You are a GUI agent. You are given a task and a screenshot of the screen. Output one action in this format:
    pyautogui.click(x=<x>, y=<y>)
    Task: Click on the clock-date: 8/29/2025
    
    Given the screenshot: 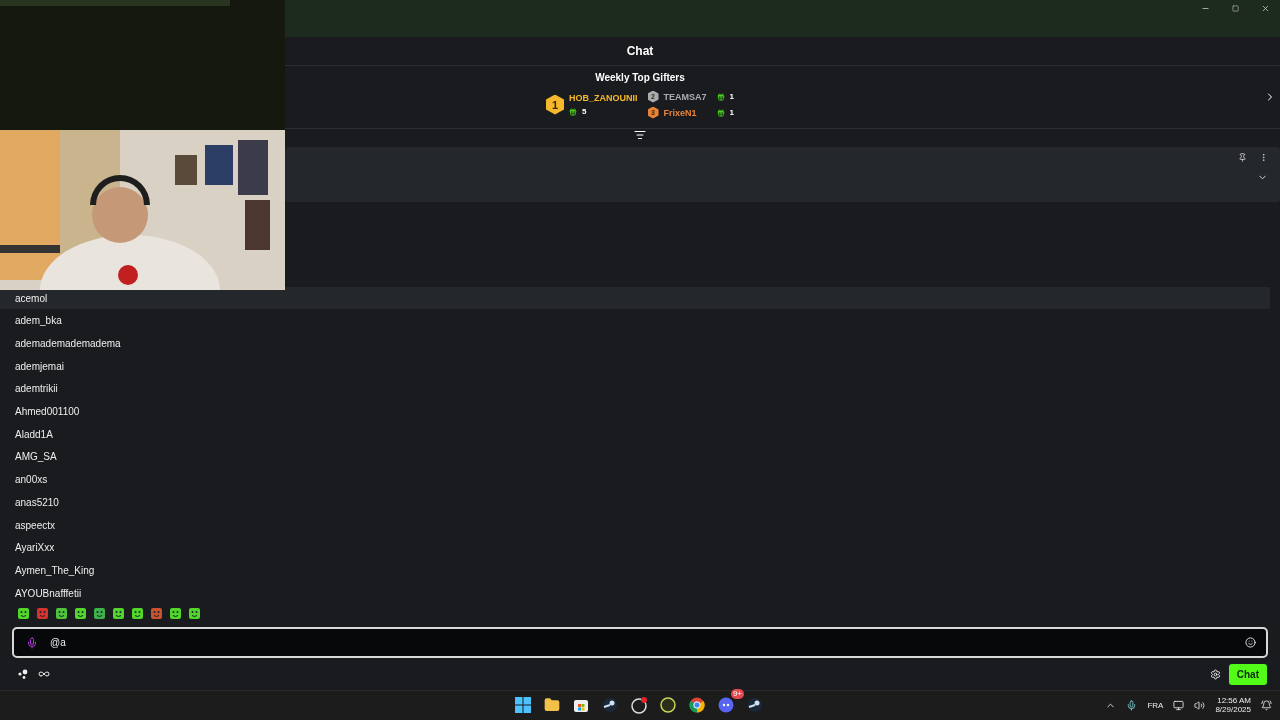 What is the action you would take?
    pyautogui.click(x=1233, y=710)
    